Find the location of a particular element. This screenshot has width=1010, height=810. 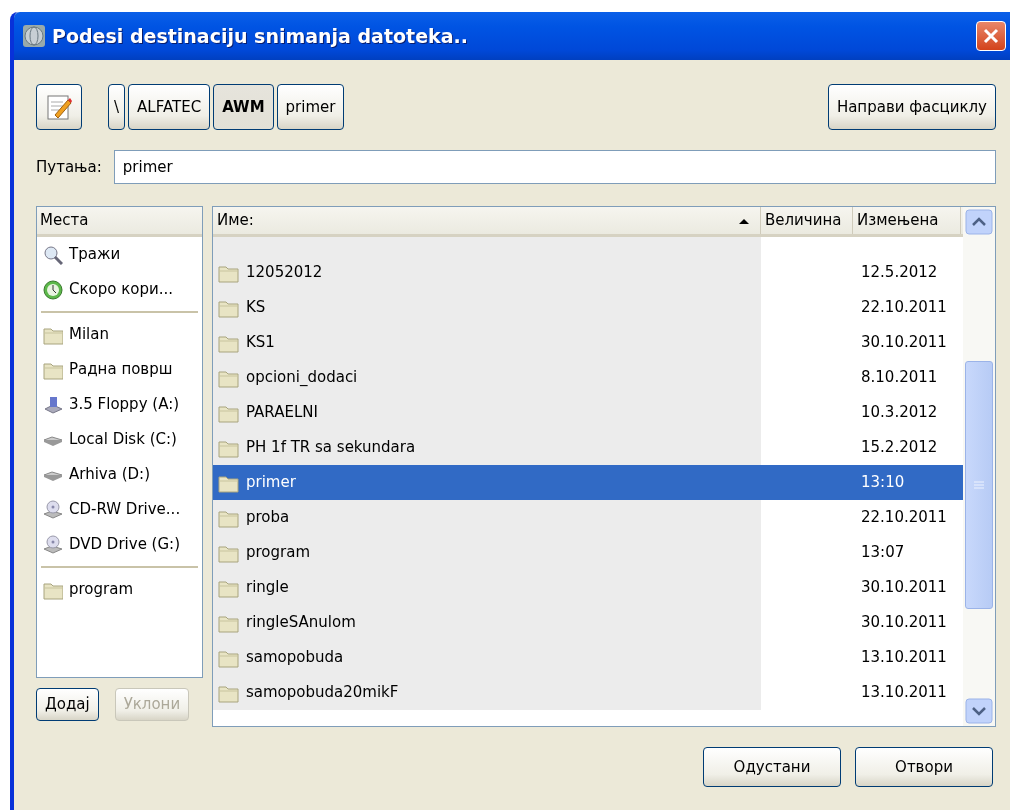

places-item: DVD Drive (G:) is located at coordinates (119, 544).